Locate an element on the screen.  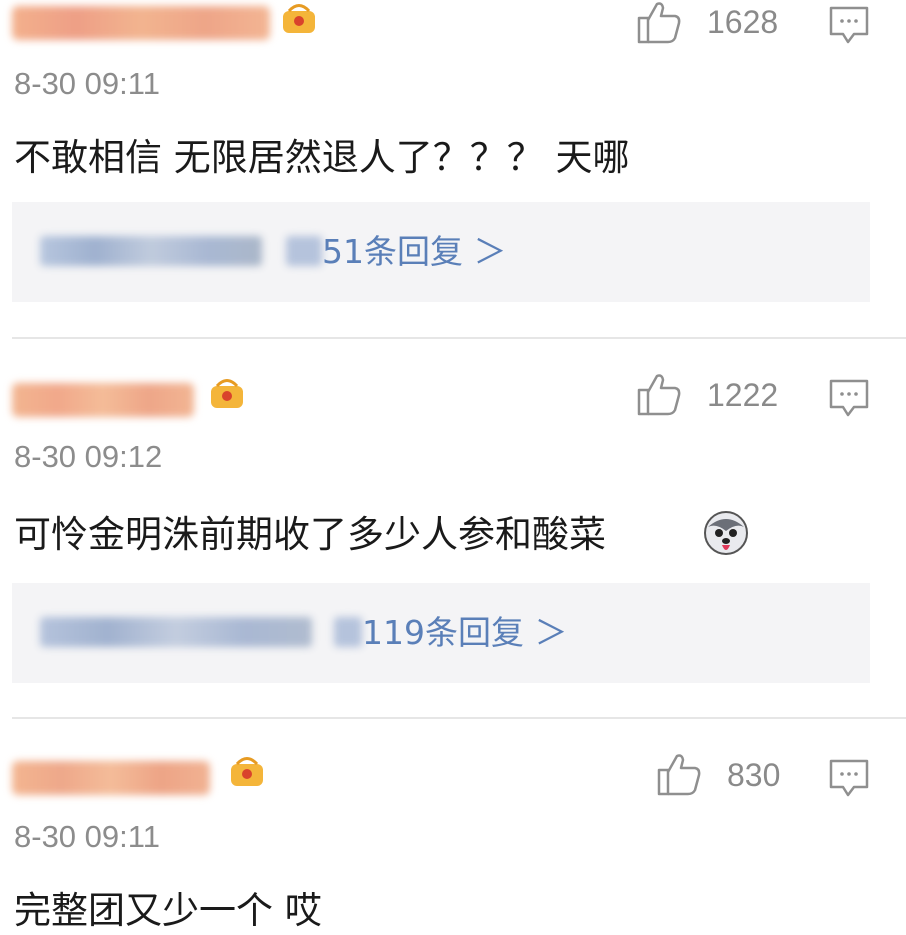
like-count: 830 is located at coordinates (754, 775).